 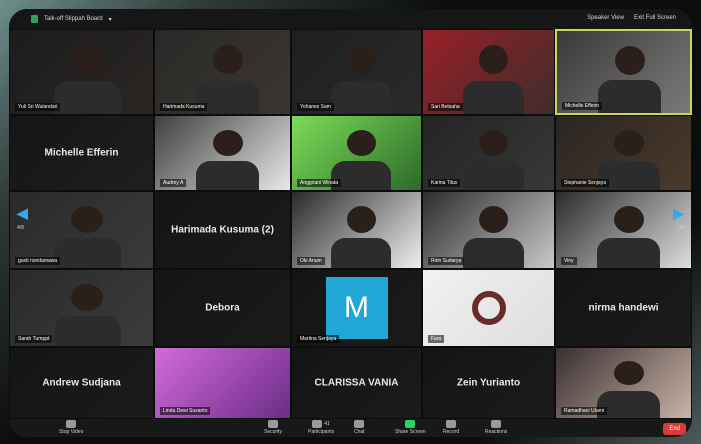 I want to click on participants-label: Participants, so click(x=321, y=432).